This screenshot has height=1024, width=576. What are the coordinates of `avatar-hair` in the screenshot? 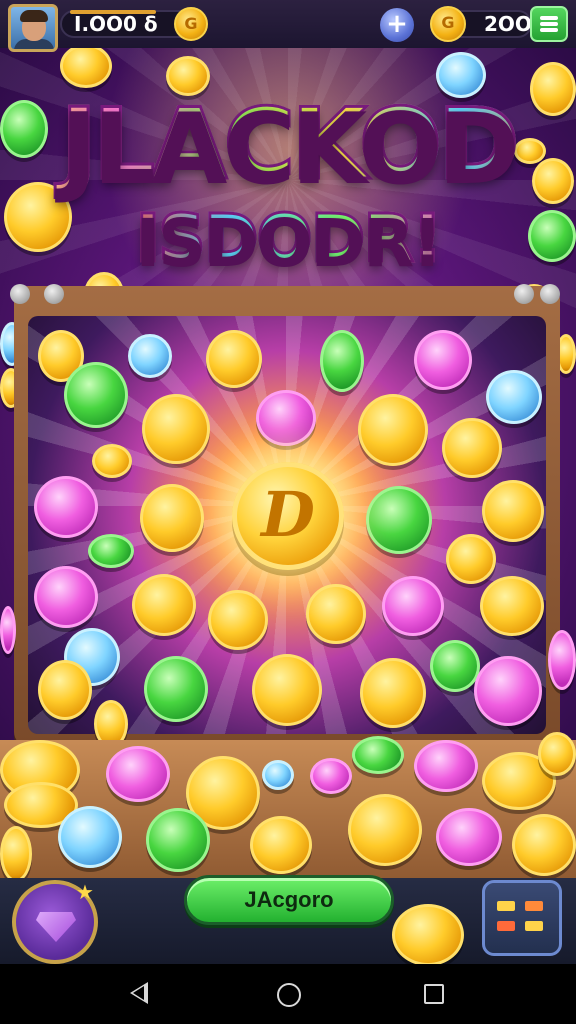 It's located at (34, 16).